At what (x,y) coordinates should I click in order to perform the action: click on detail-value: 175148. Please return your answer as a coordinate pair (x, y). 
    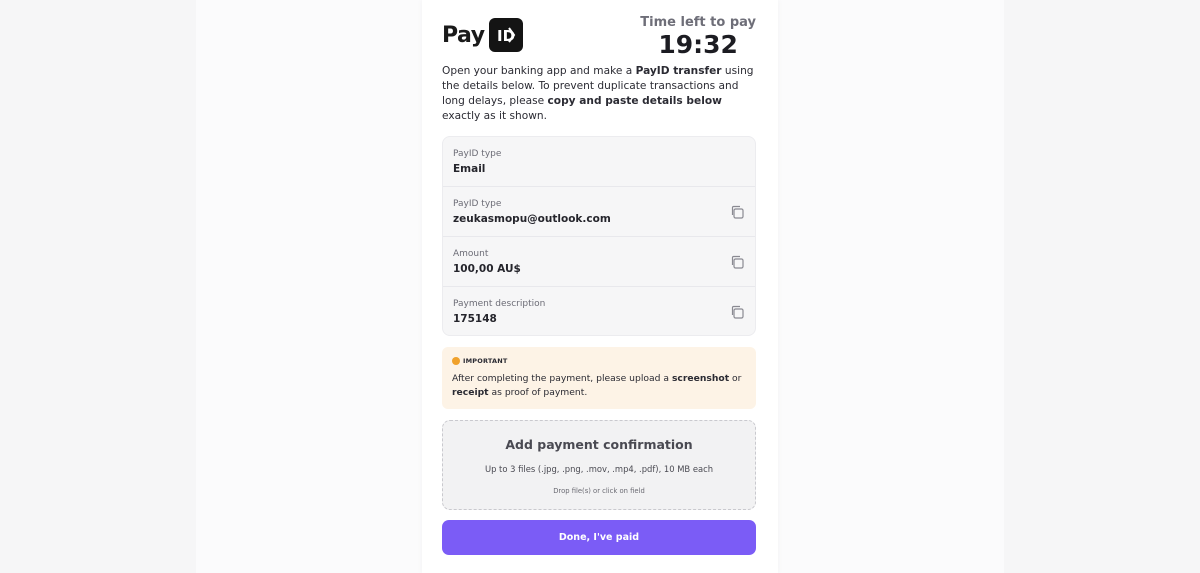
    Looking at the image, I should click on (475, 319).